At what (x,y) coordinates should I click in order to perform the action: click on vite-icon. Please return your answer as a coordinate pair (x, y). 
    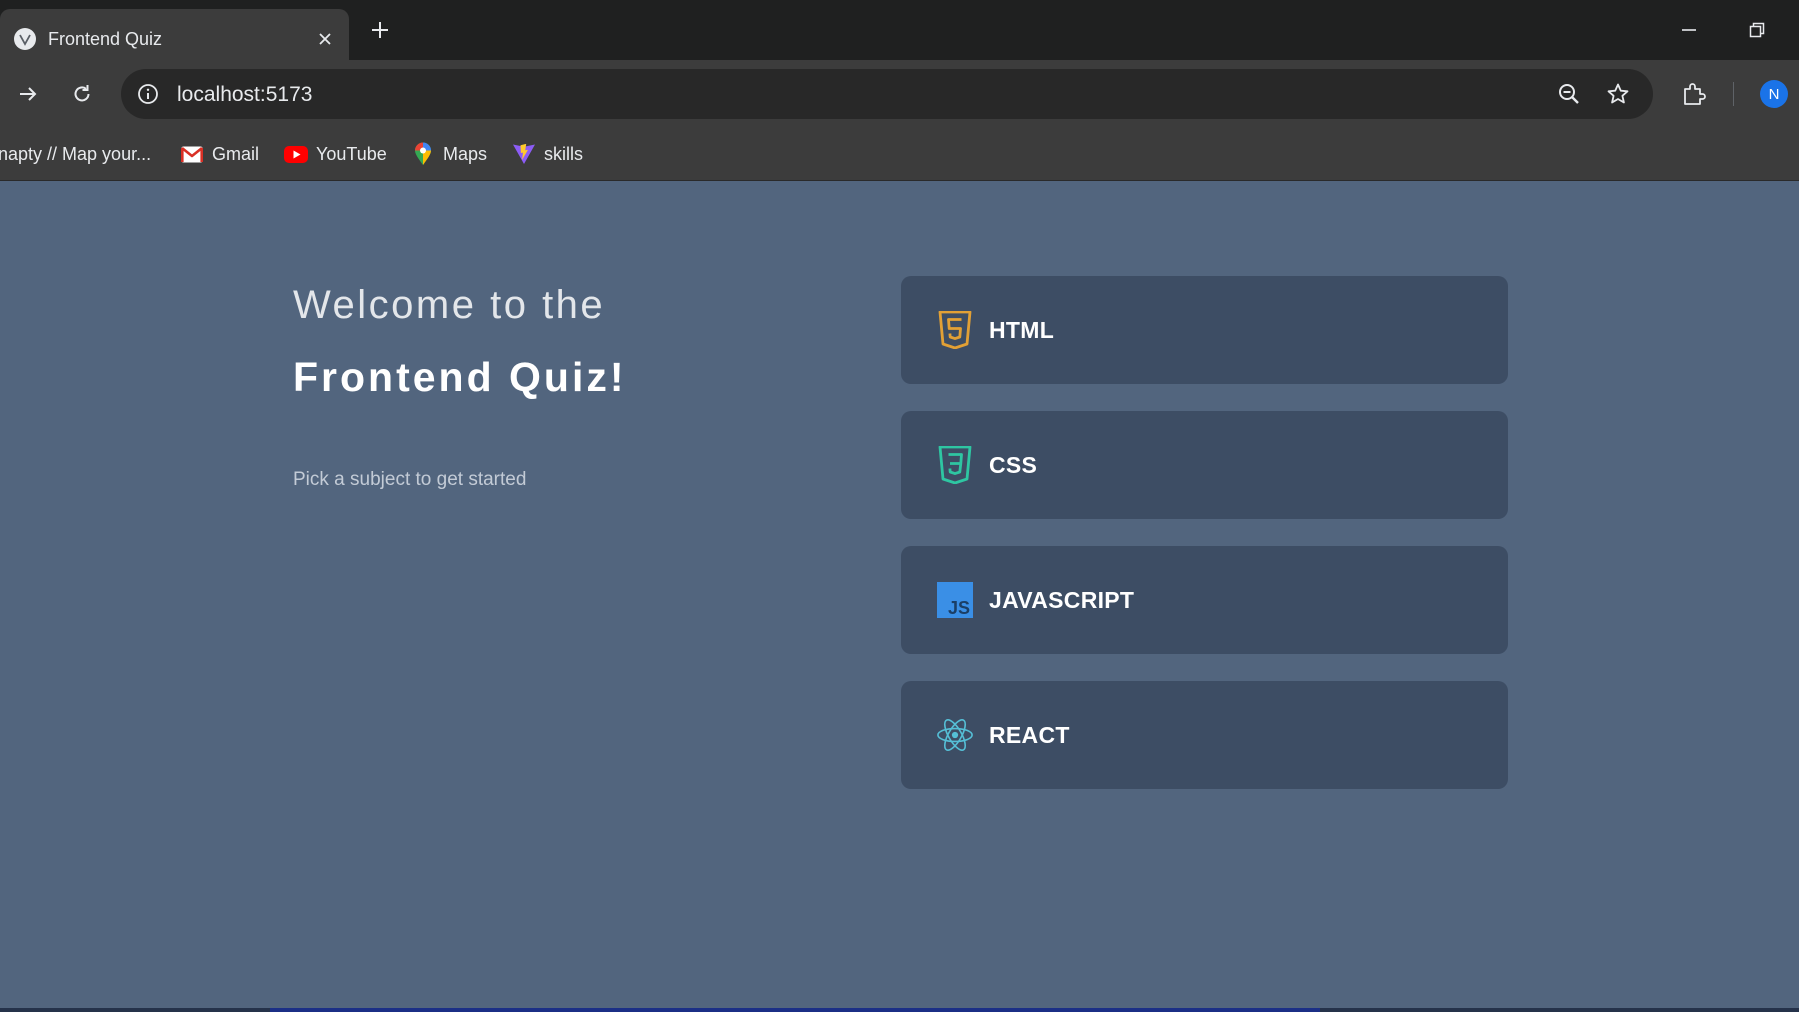
    Looking at the image, I should click on (524, 154).